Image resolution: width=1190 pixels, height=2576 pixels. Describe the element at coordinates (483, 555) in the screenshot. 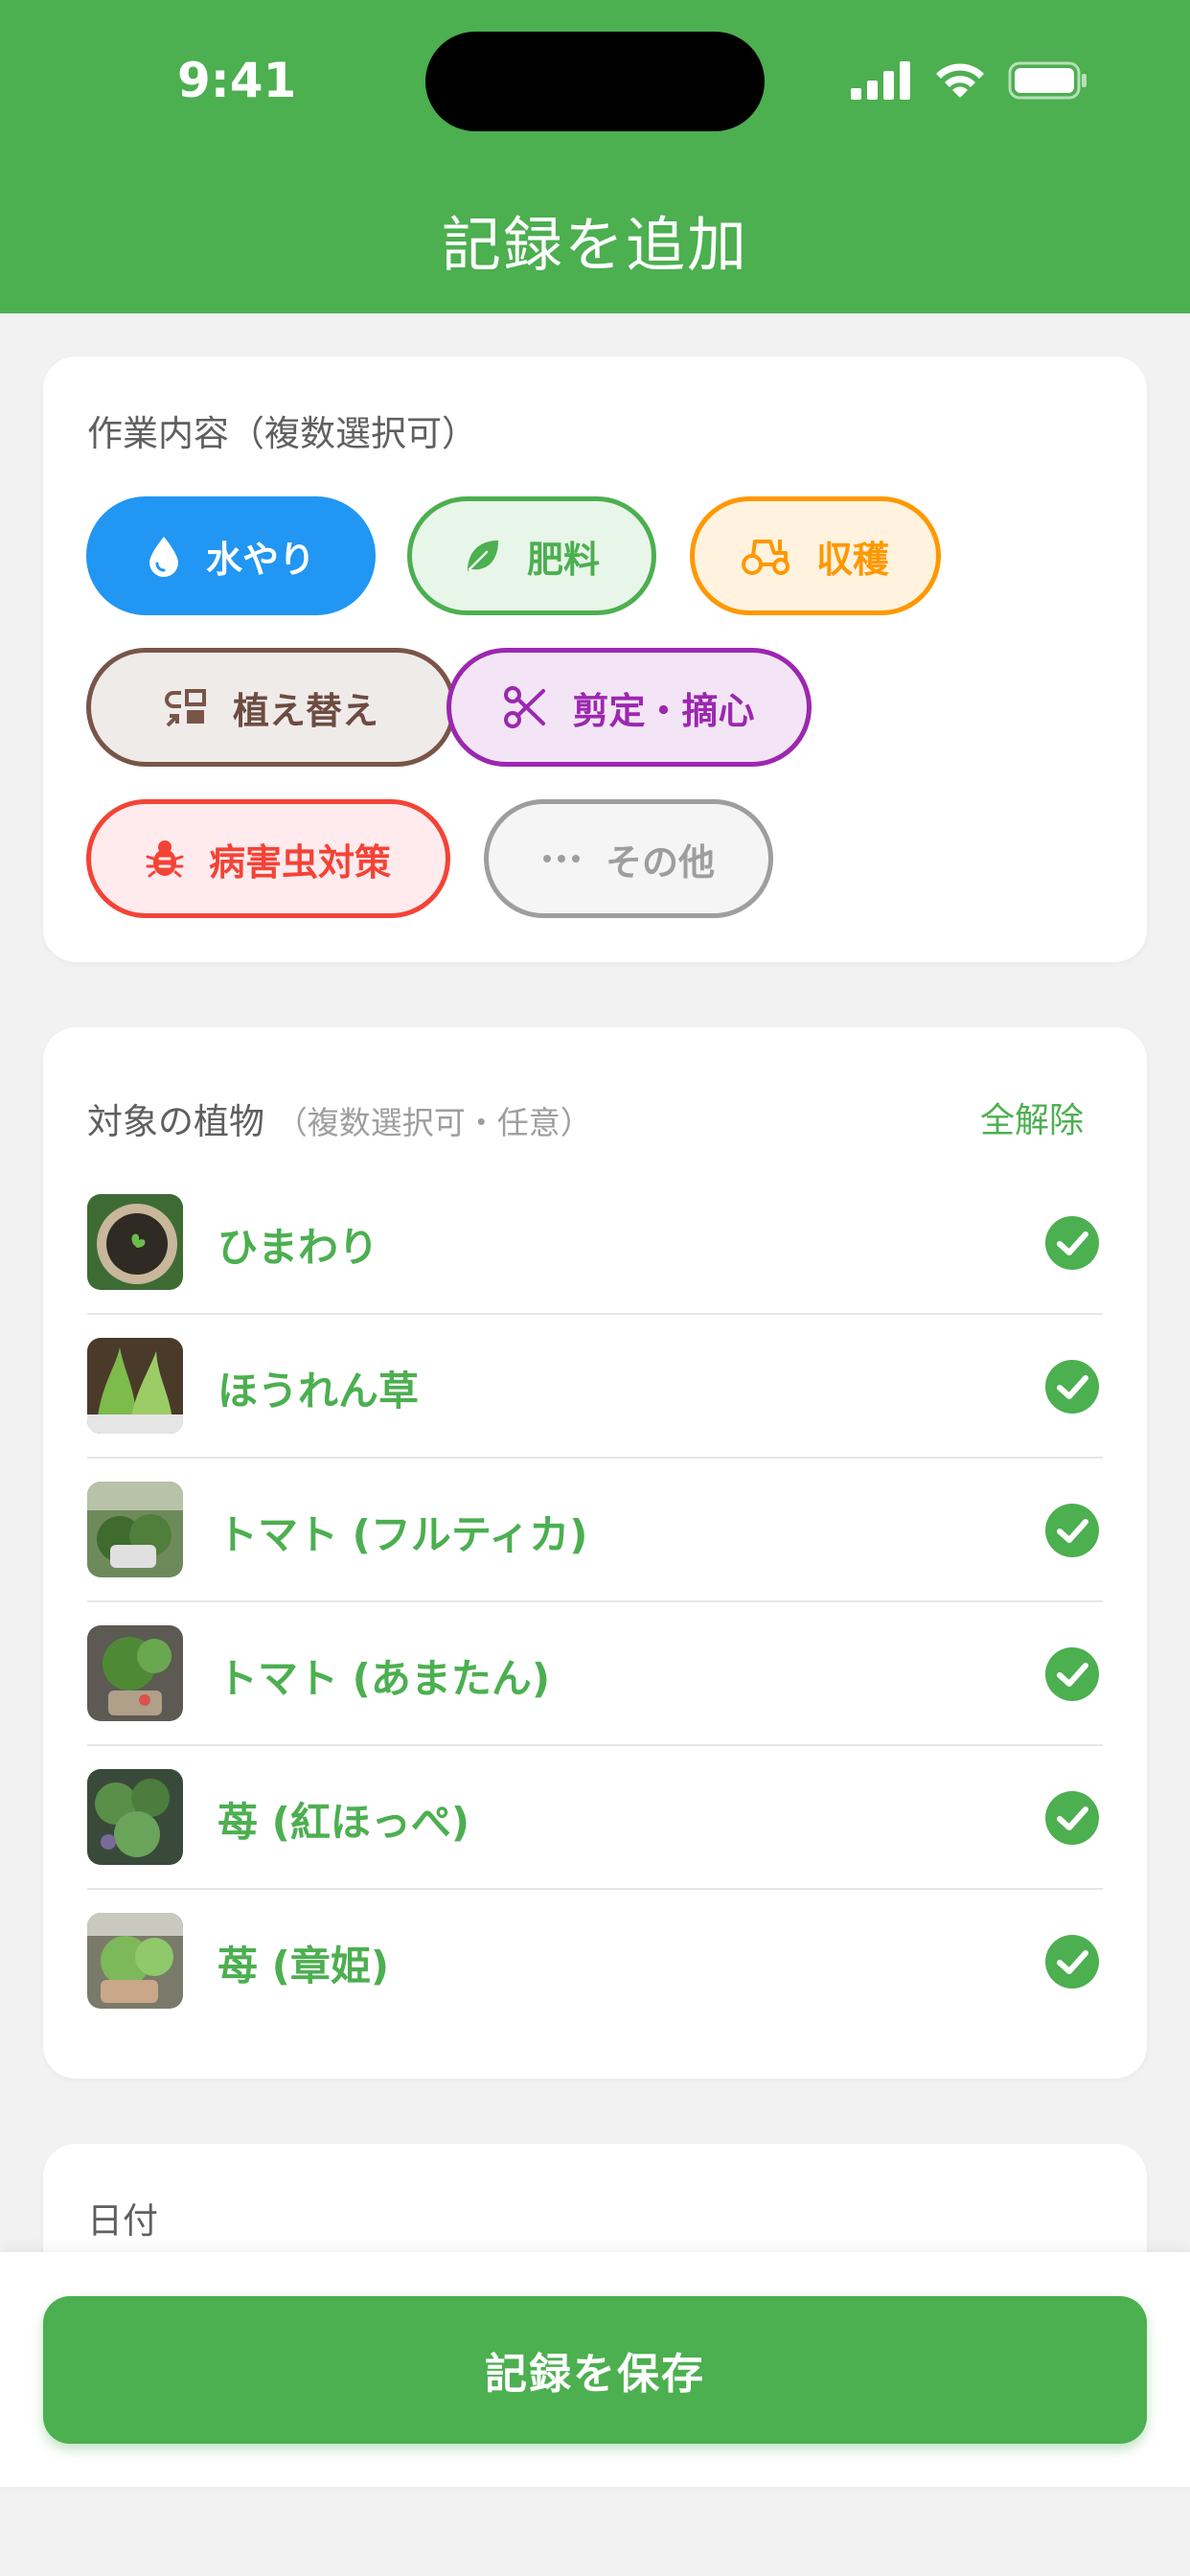

I see `leaf-icon` at that location.